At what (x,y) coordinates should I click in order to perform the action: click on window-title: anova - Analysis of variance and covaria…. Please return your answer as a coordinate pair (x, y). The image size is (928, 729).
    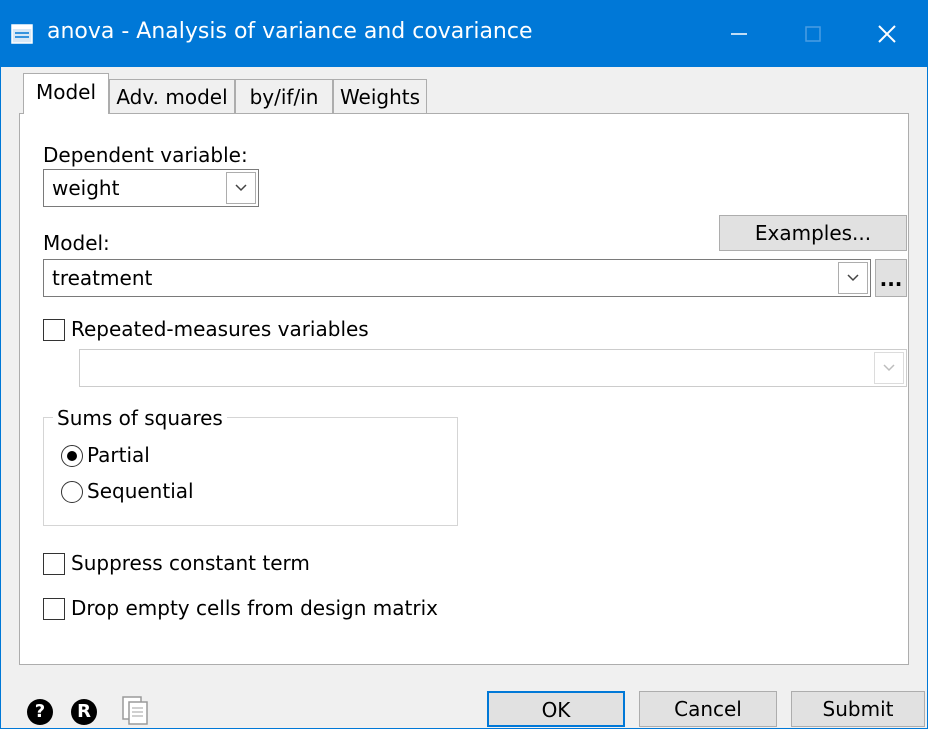
    Looking at the image, I should click on (290, 31).